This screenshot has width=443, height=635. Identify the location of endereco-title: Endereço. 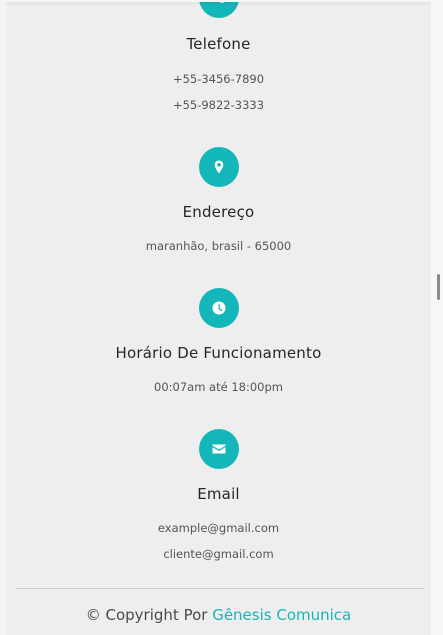
(218, 212).